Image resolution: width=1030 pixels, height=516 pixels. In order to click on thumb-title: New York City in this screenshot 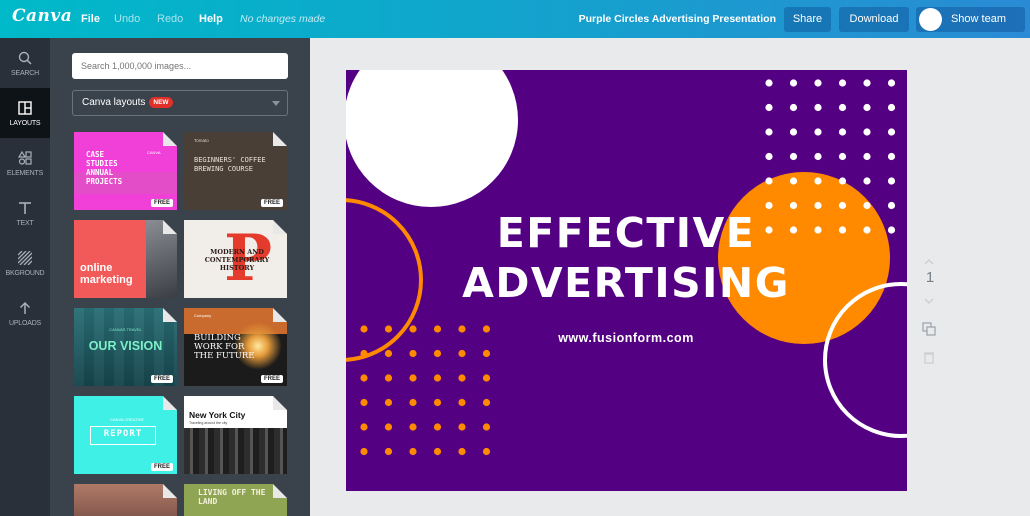, I will do `click(217, 415)`.